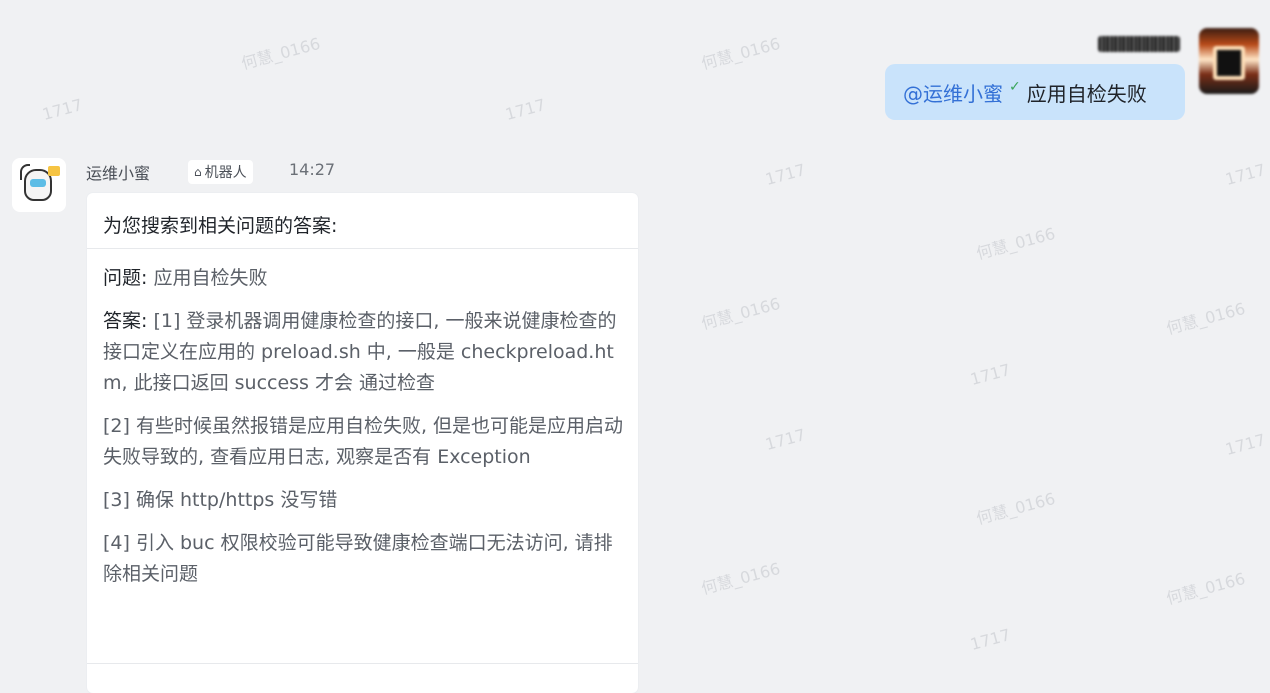 Image resolution: width=1270 pixels, height=693 pixels. I want to click on card-header: 为您搜索到相关问题的答案:, so click(362, 221).